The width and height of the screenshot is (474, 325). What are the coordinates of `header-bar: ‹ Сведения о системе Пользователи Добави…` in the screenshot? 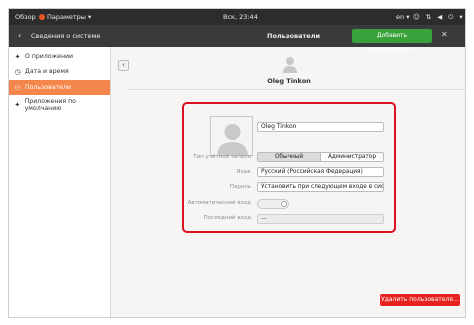 It's located at (237, 39).